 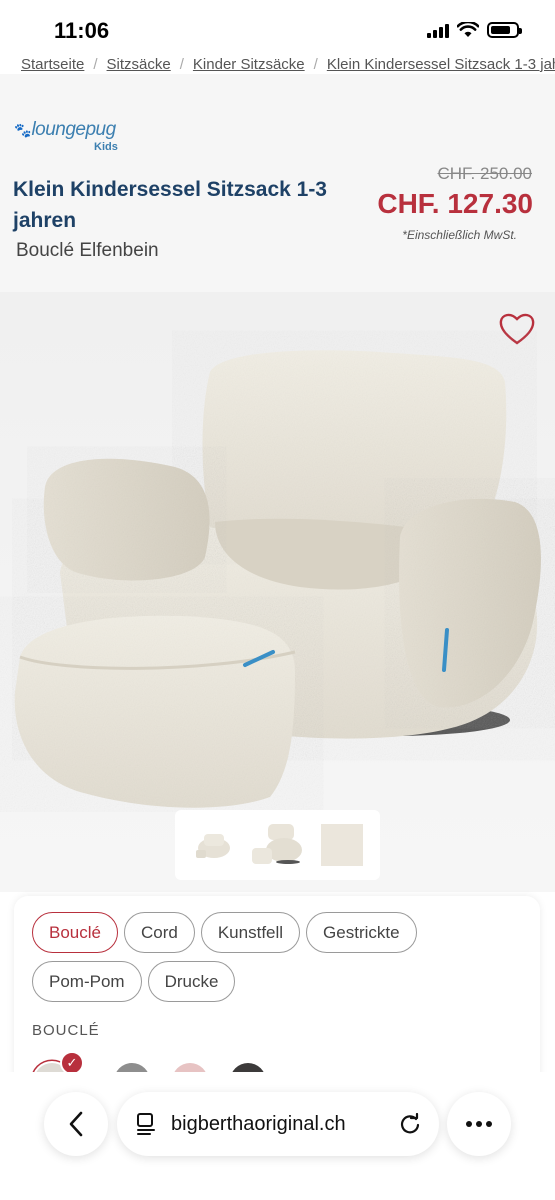 I want to click on breadcrumb-link-sitzsaecke: Sitzsäcke, so click(x=139, y=64).